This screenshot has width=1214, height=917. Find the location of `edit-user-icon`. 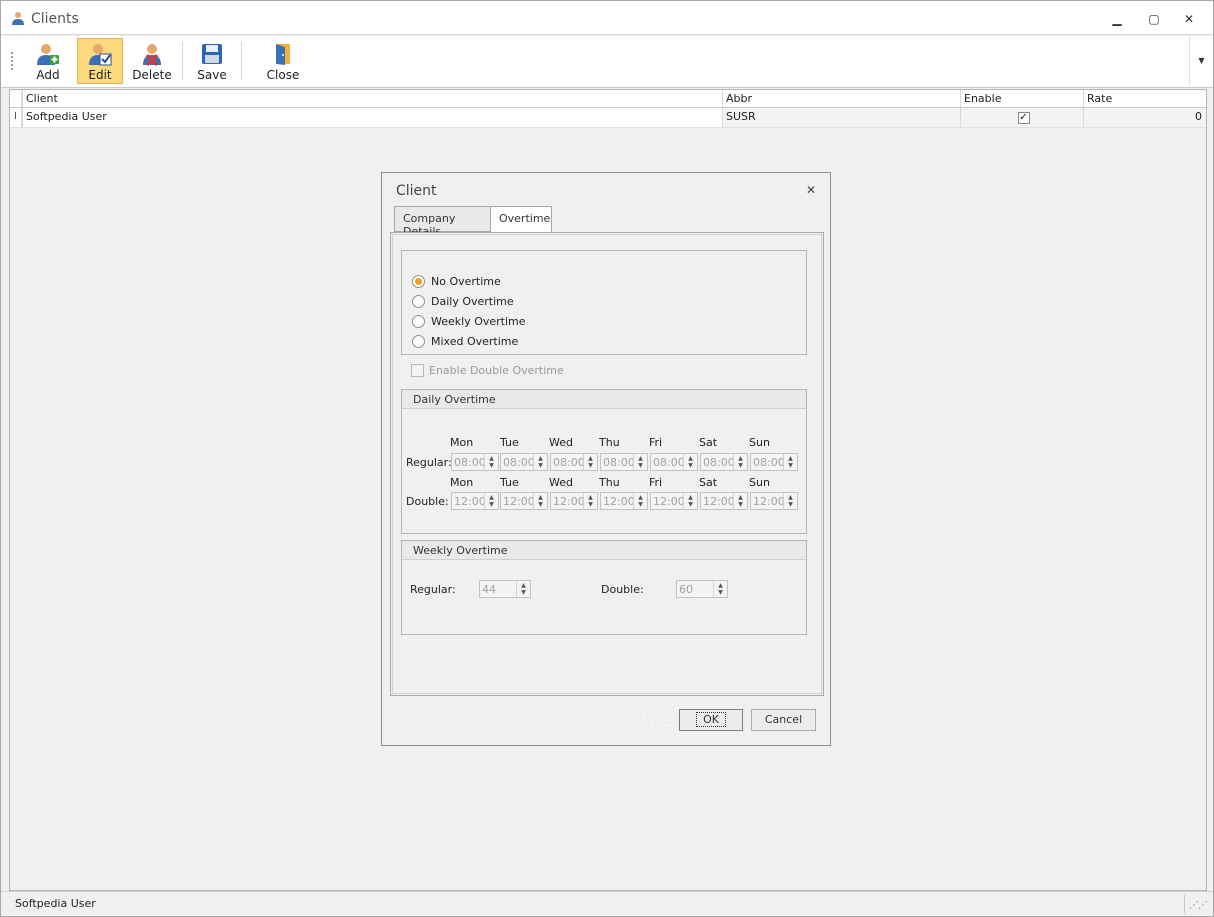

edit-user-icon is located at coordinates (100, 55).